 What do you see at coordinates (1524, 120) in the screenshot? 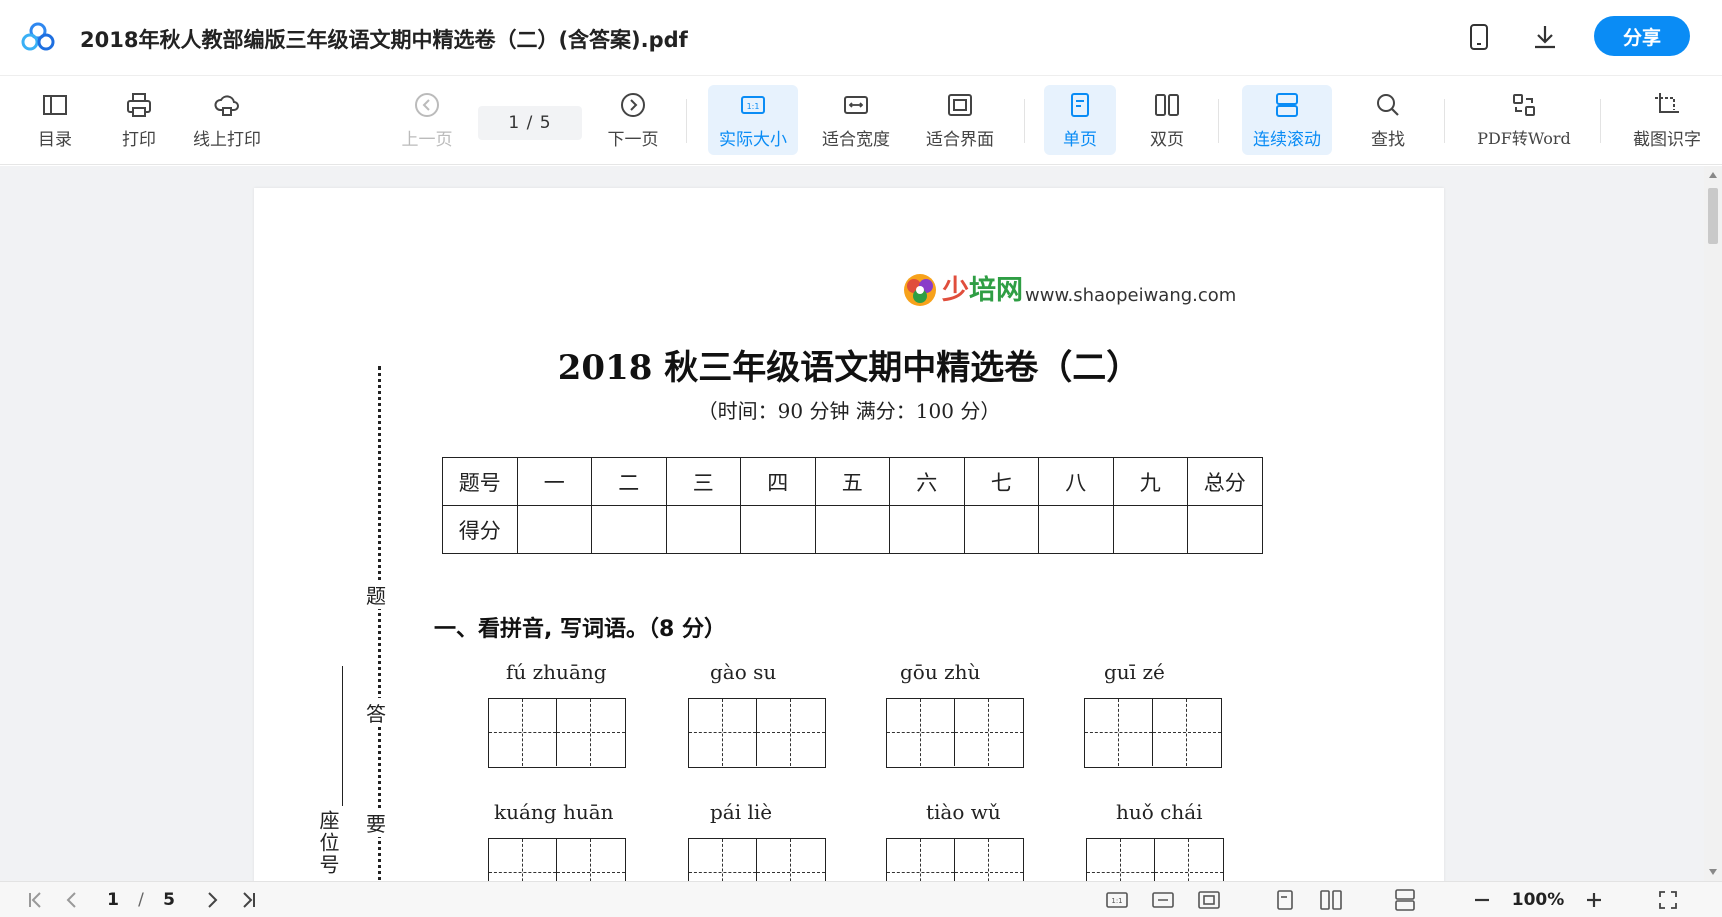
I see `pdf-to-word-button: PDF转Word` at bounding box center [1524, 120].